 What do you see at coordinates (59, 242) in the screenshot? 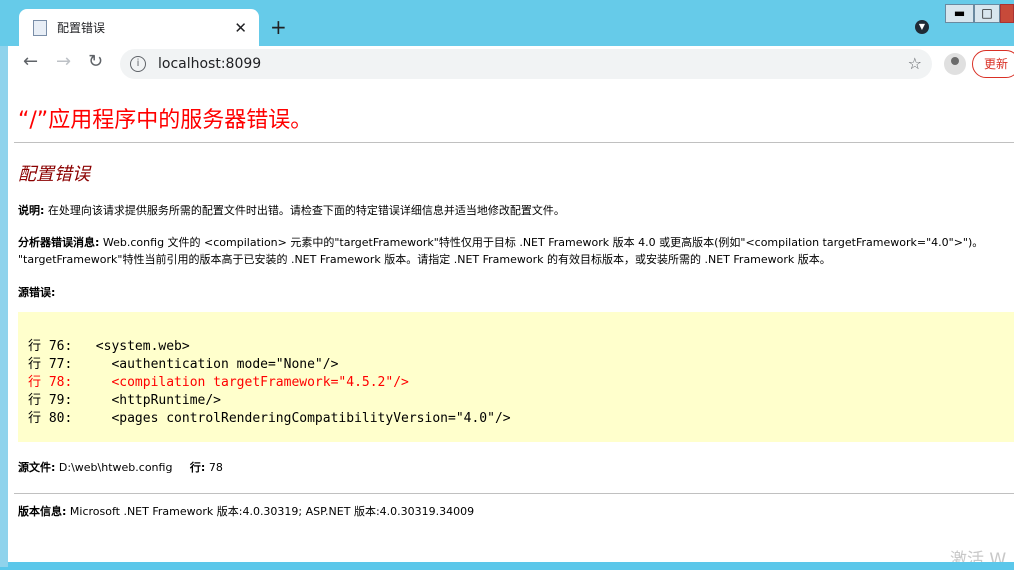
I see `parser-label: 分析器错误消息:` at bounding box center [59, 242].